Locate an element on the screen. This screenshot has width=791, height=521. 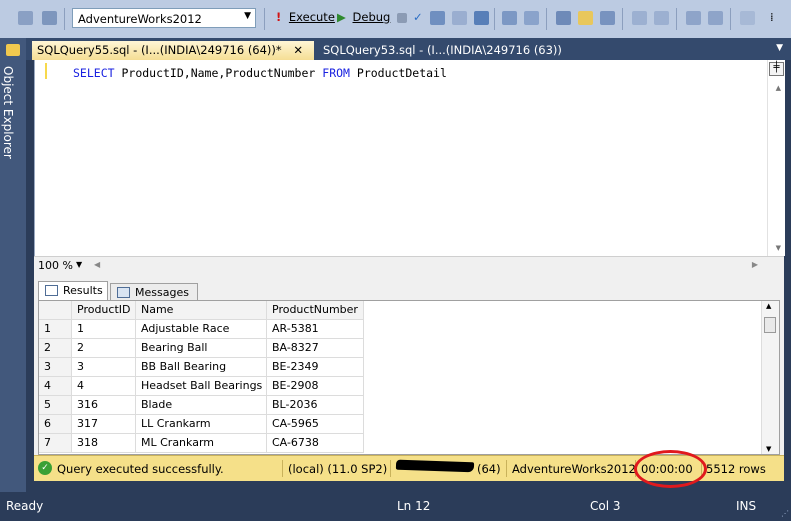
row-number: 1 is located at coordinates (55, 329).